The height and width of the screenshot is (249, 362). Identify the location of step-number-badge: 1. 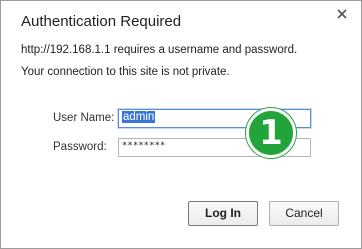
(271, 133).